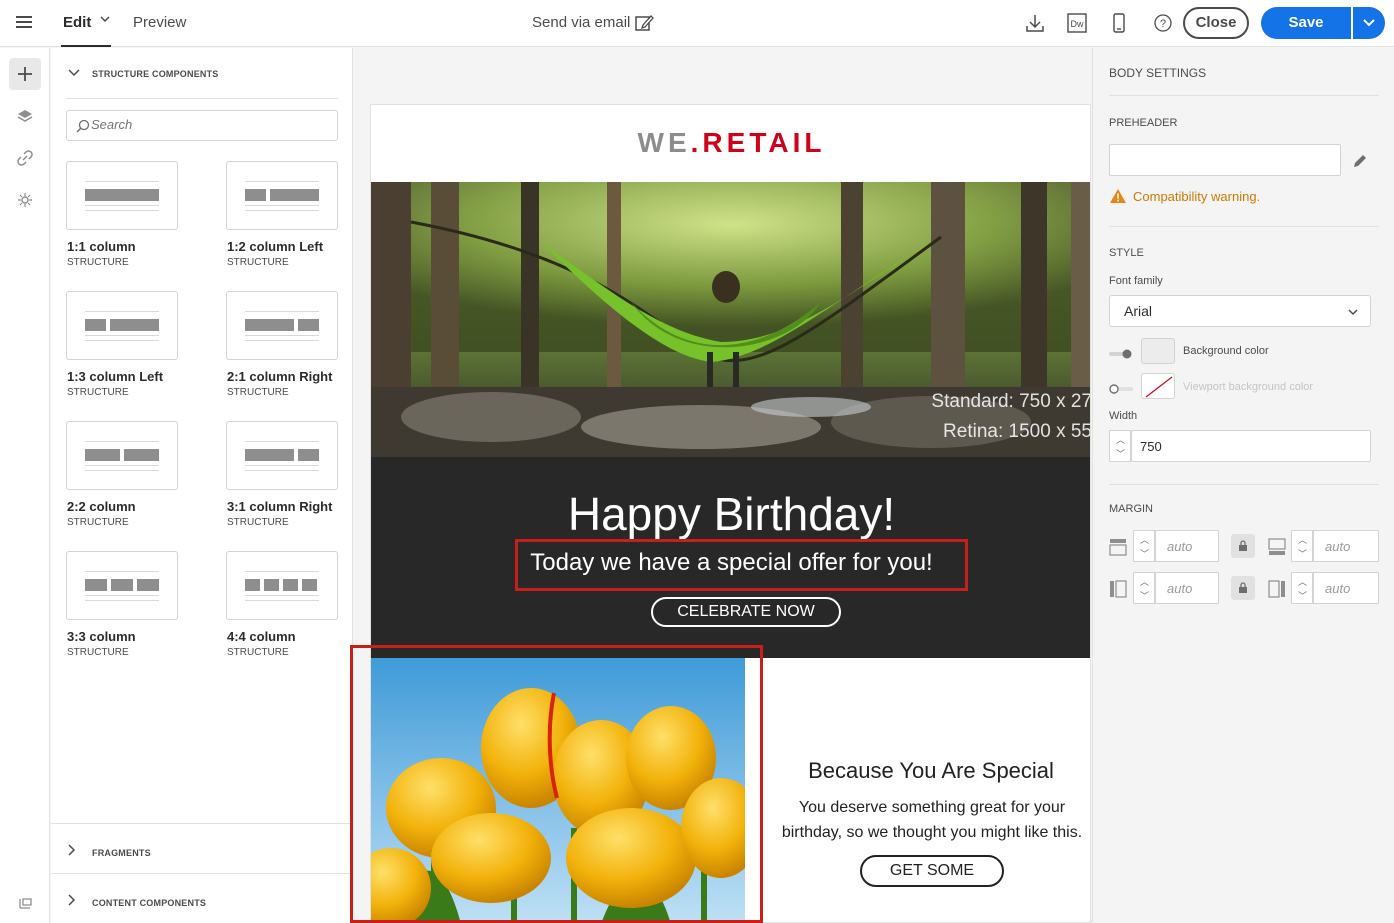 Image resolution: width=1394 pixels, height=923 pixels. Describe the element at coordinates (101, 246) in the screenshot. I see `component-name: 1:1 column` at that location.